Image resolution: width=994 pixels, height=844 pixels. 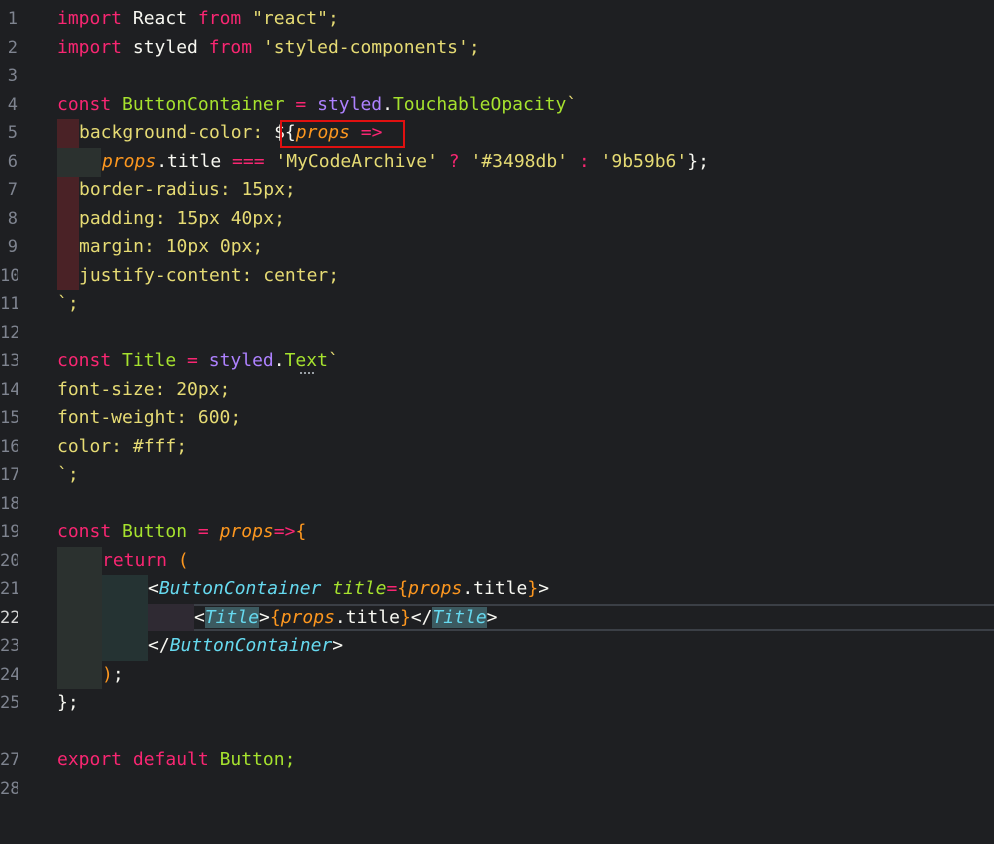 I want to click on code-token: {, so click(x=301, y=531).